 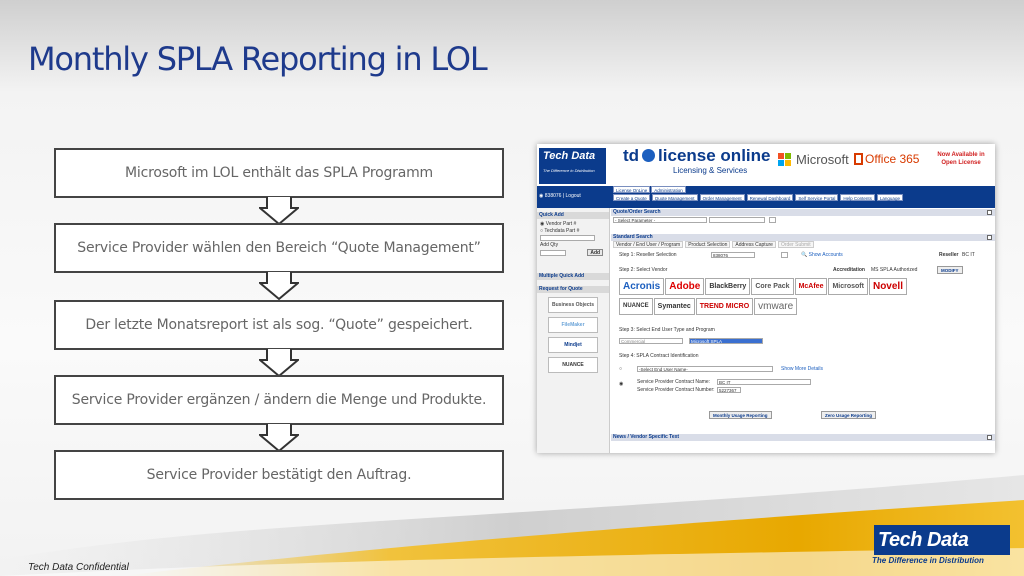 I want to click on vendor-mcafee: McAfee, so click(x=811, y=286).